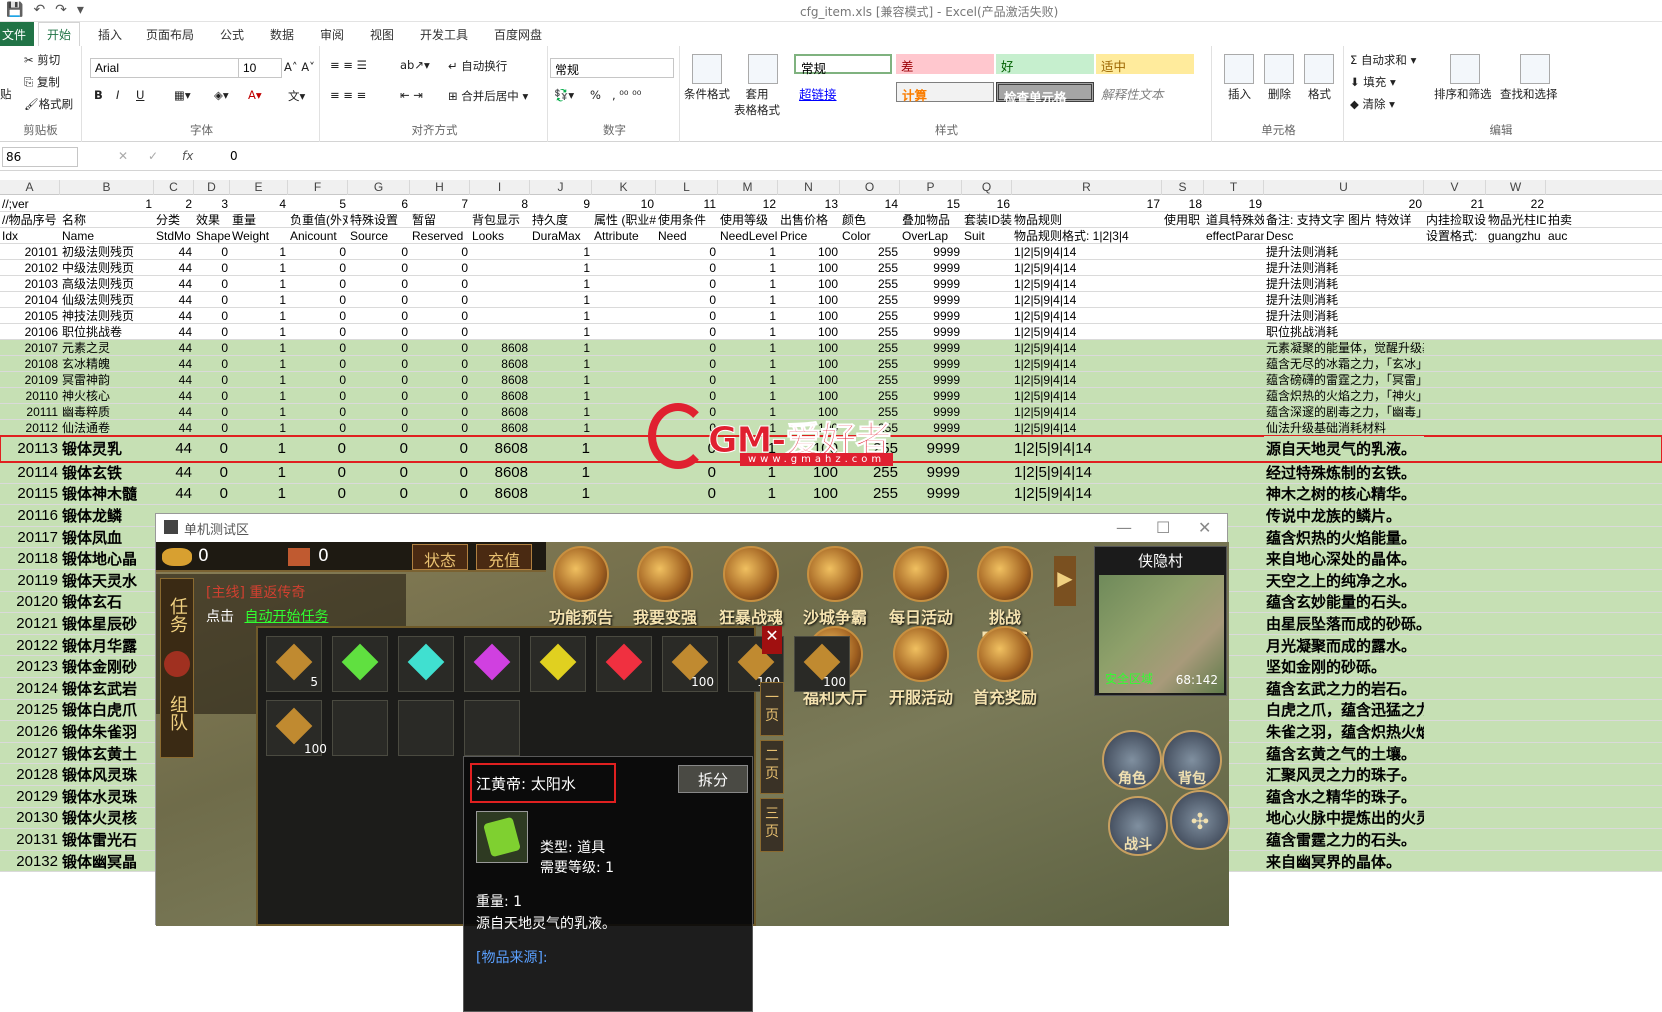 The width and height of the screenshot is (1662, 1012). I want to click on cell-name: 幽毒粹质, so click(107, 411).